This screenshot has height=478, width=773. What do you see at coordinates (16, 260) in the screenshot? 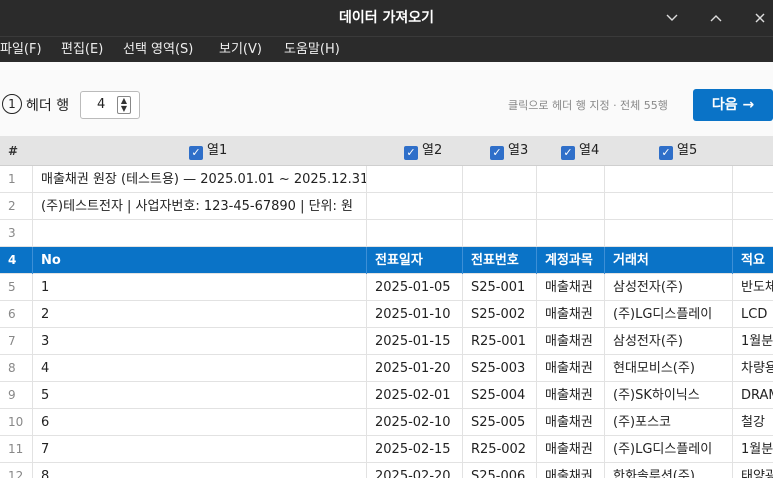
I see `row-number: 4` at bounding box center [16, 260].